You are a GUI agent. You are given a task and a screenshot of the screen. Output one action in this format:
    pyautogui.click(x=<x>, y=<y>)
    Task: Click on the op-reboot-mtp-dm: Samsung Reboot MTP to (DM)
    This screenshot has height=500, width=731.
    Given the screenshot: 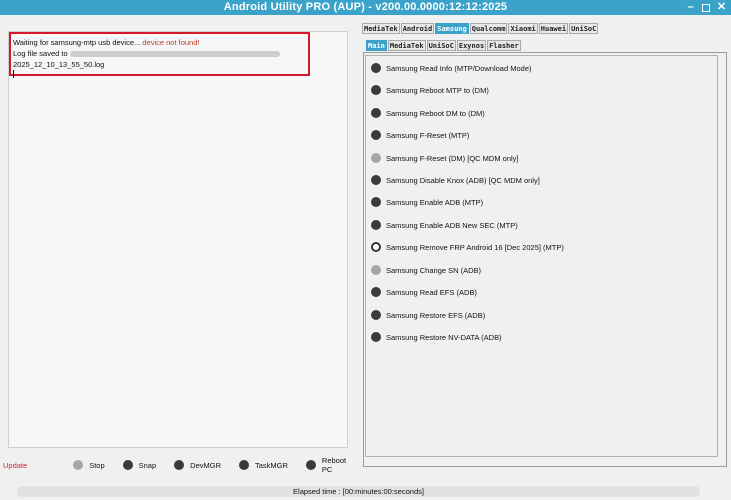 What is the action you would take?
    pyautogui.click(x=430, y=90)
    